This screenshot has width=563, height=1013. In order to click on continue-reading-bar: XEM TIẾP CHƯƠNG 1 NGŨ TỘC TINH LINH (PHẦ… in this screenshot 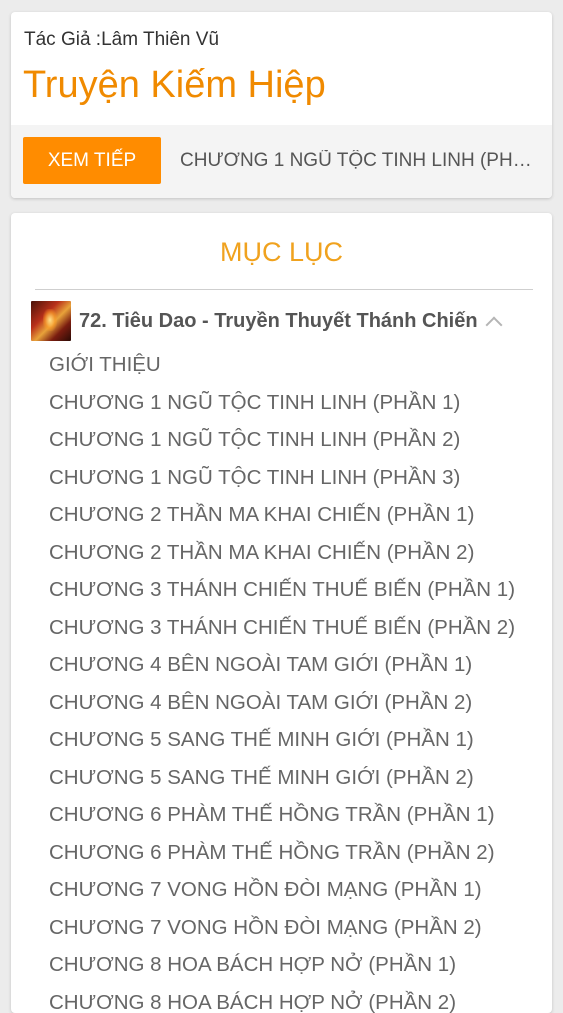, I will do `click(281, 161)`.